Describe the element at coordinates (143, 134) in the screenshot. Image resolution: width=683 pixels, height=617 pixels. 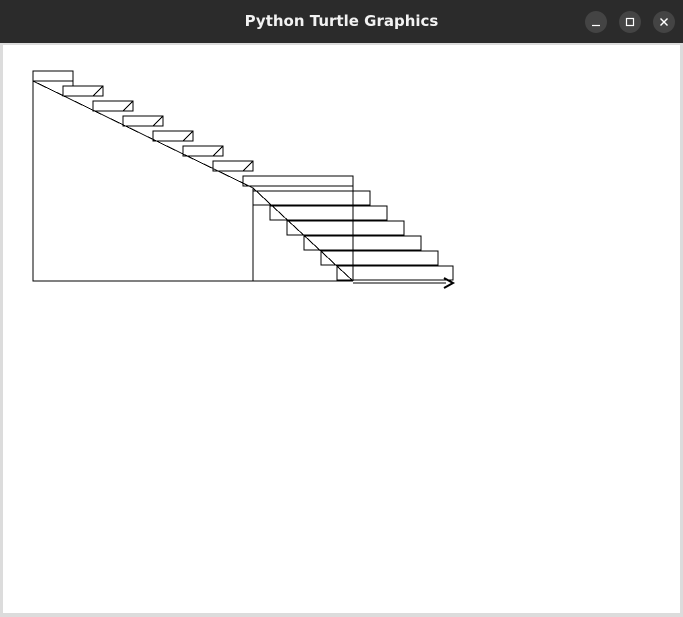
I see `upper-diagonal` at that location.